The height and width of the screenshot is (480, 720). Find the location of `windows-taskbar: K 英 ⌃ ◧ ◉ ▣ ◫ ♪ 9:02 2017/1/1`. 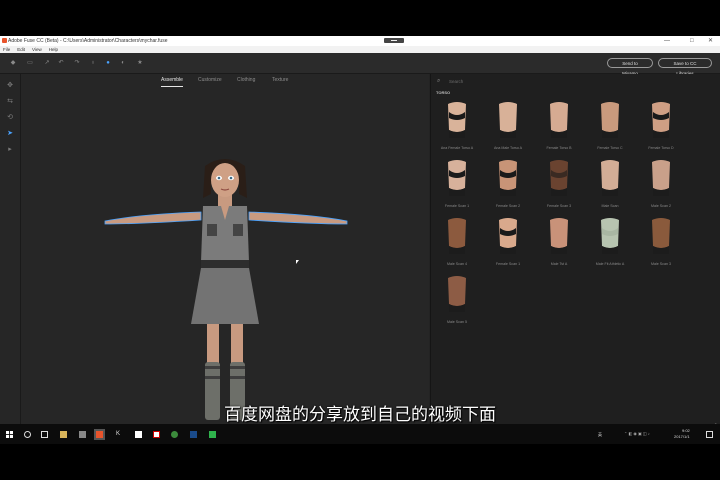

windows-taskbar: K 英 ⌃ ◧ ◉ ▣ ◫ ♪ 9:02 2017/1/1 is located at coordinates (360, 434).